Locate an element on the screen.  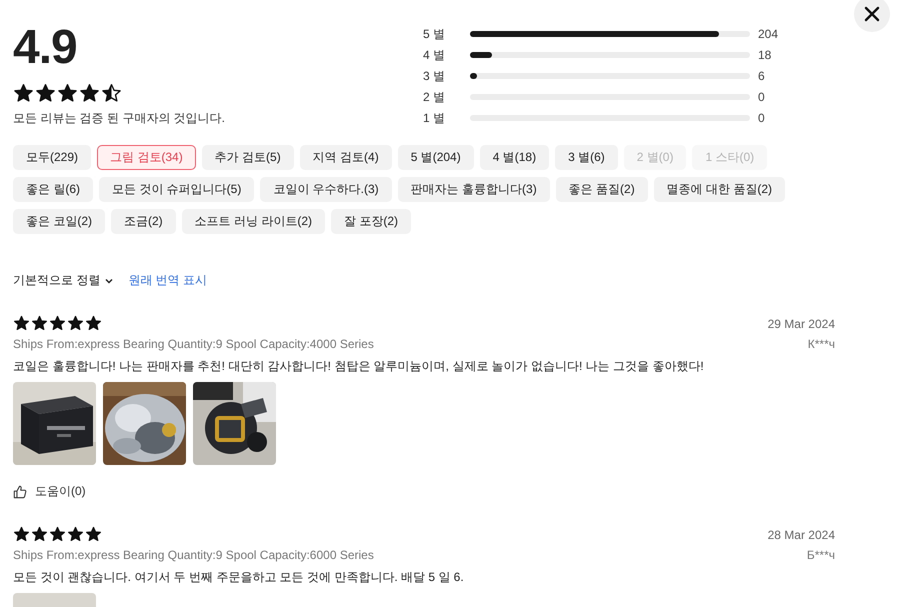
sort-dropdown: 기본적으로 정렬 is located at coordinates (63, 280).